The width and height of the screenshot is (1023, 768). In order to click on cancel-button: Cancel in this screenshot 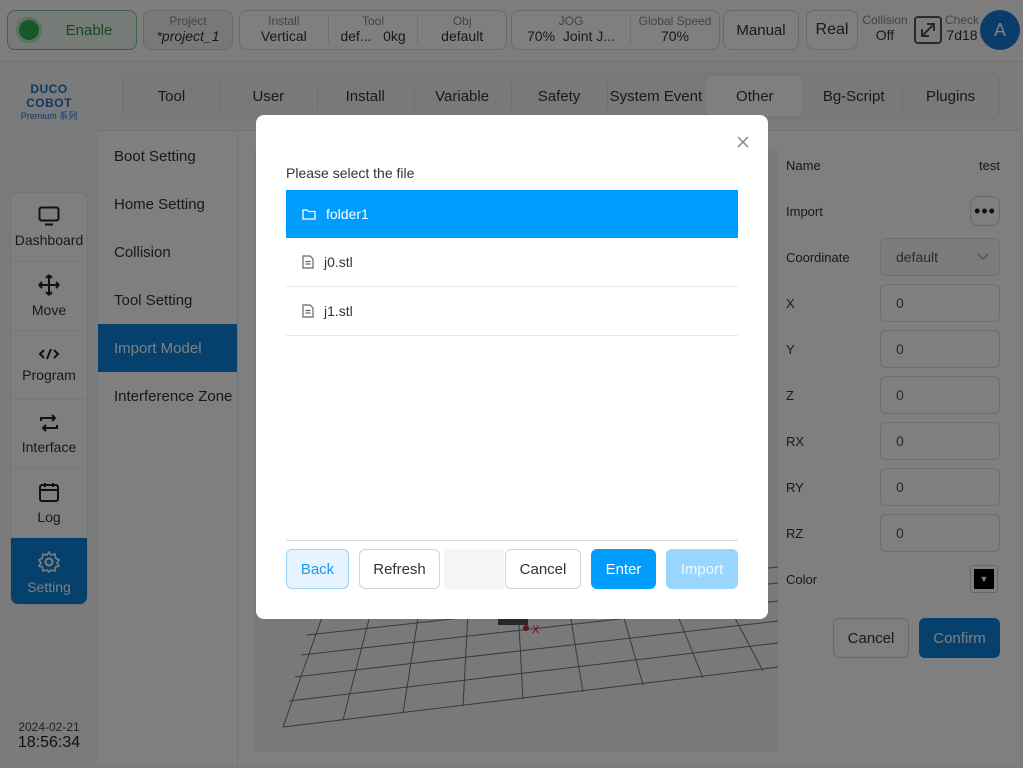, I will do `click(543, 569)`.